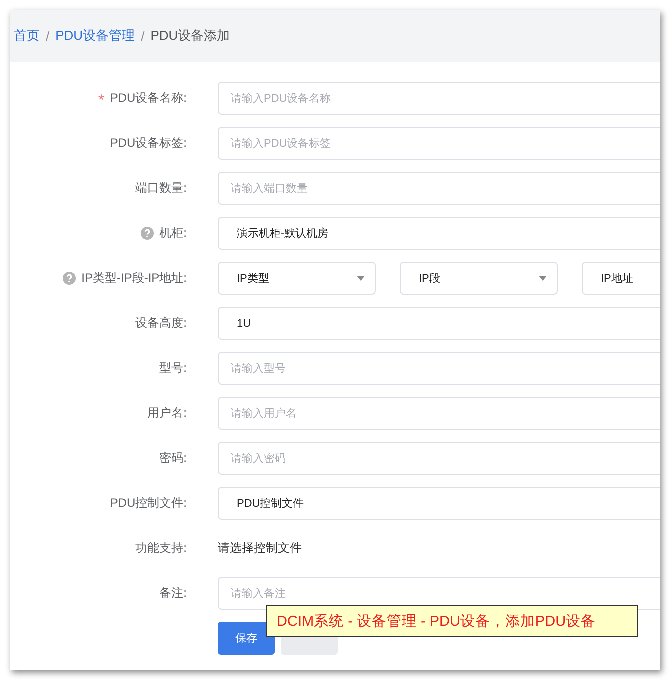 Image resolution: width=671 pixels, height=681 pixels. Describe the element at coordinates (27, 36) in the screenshot. I see `breadcrumb-link: 首页` at that location.